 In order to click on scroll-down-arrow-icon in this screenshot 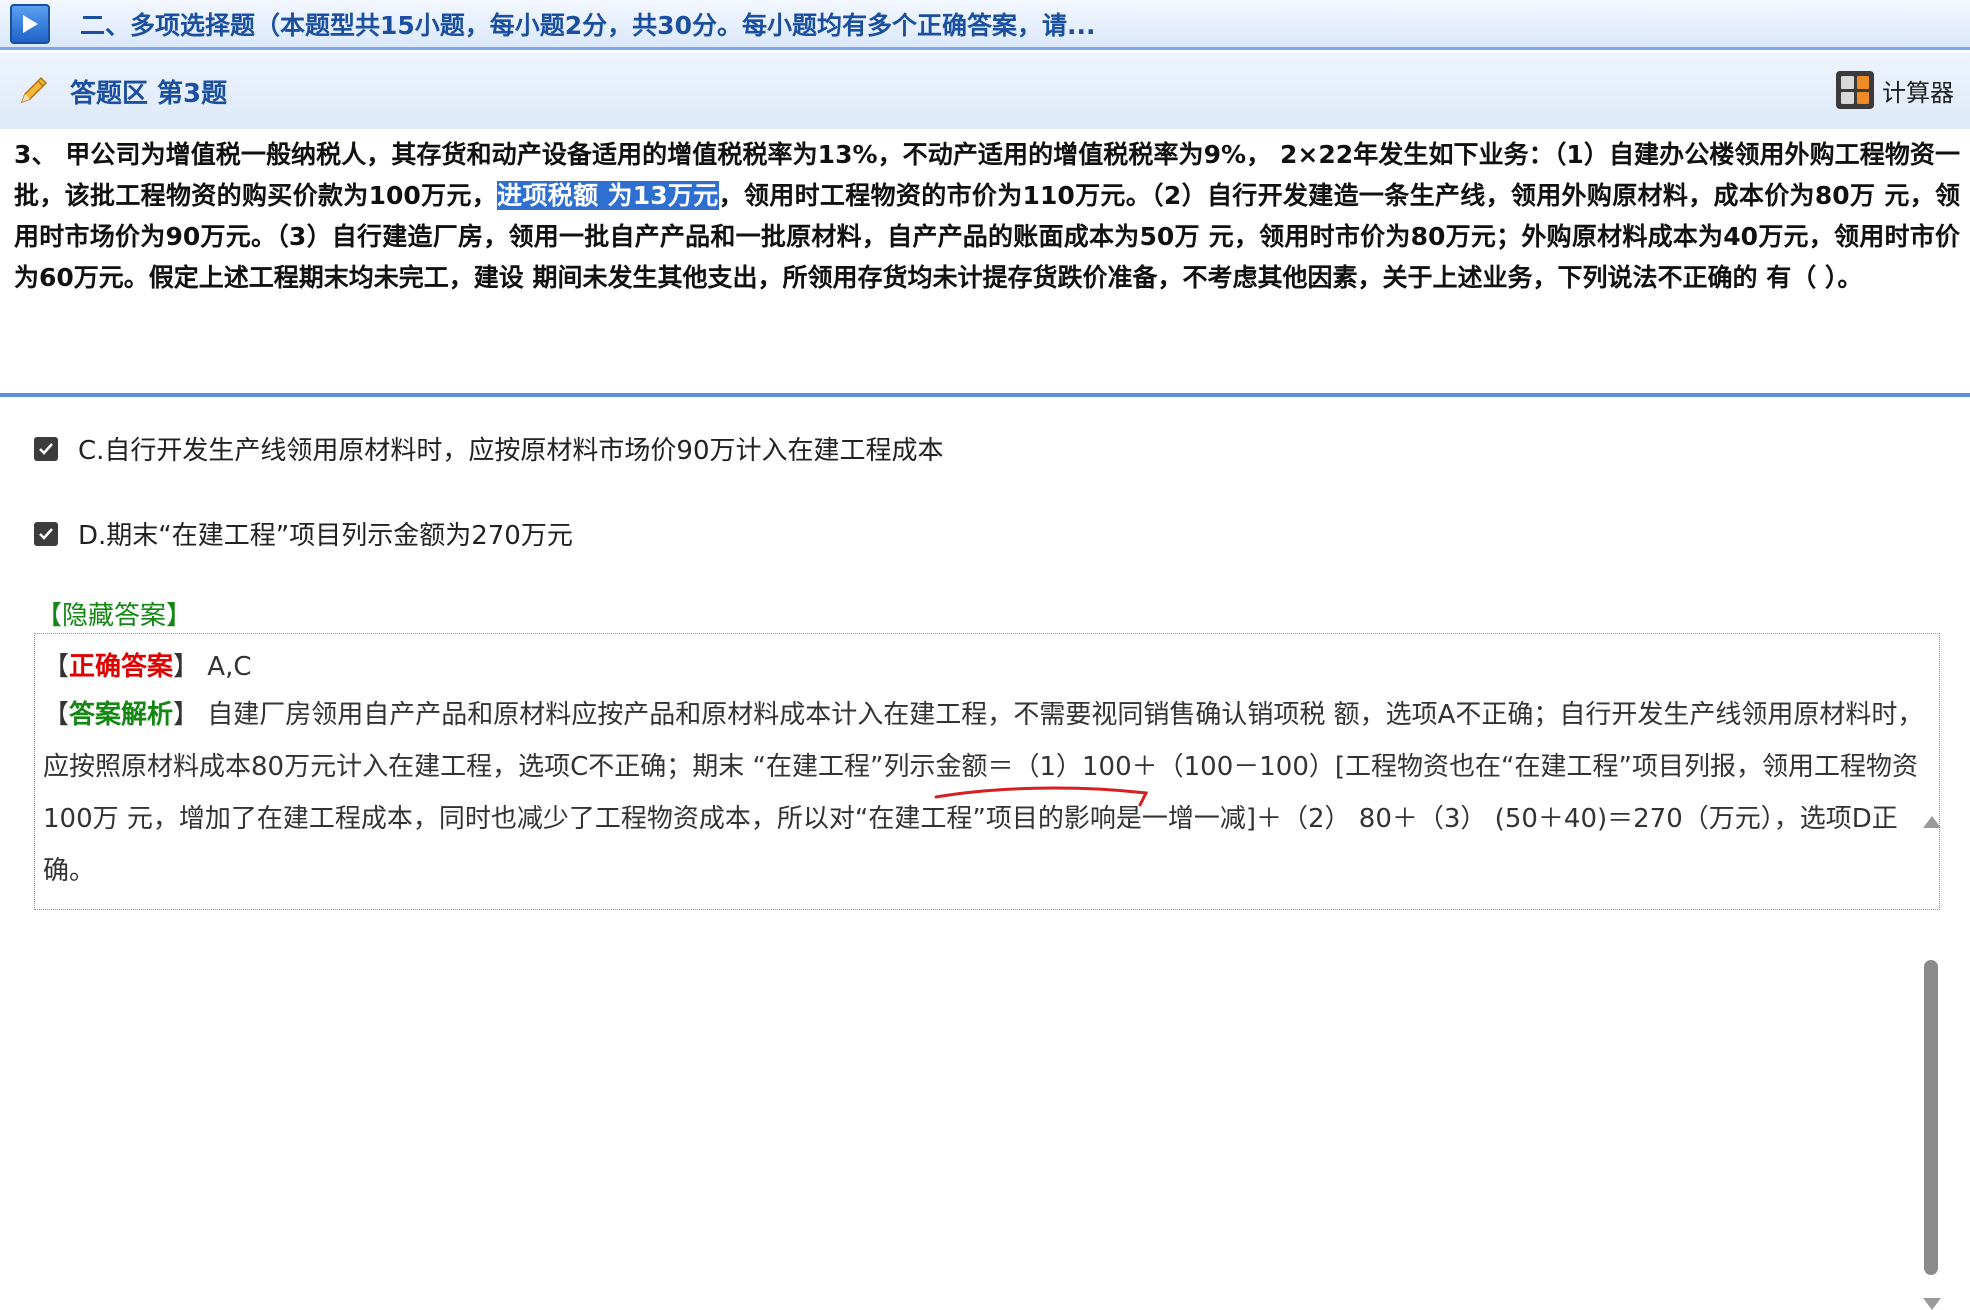, I will do `click(1932, 1304)`.